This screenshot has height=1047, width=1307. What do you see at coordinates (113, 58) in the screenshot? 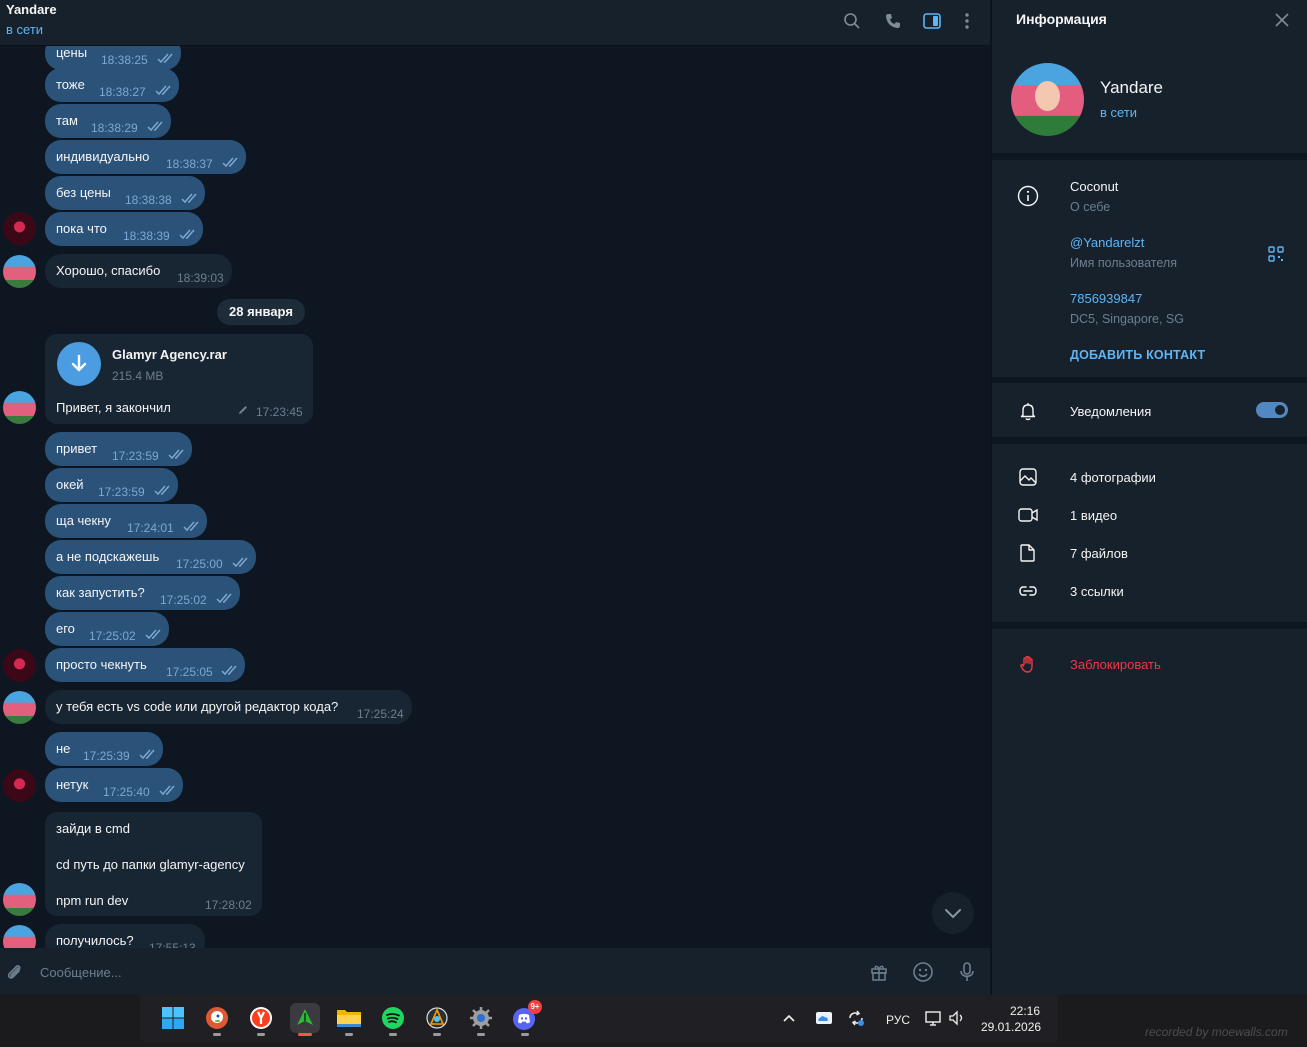
I see `message-bubble: цены 18:38:25` at bounding box center [113, 58].